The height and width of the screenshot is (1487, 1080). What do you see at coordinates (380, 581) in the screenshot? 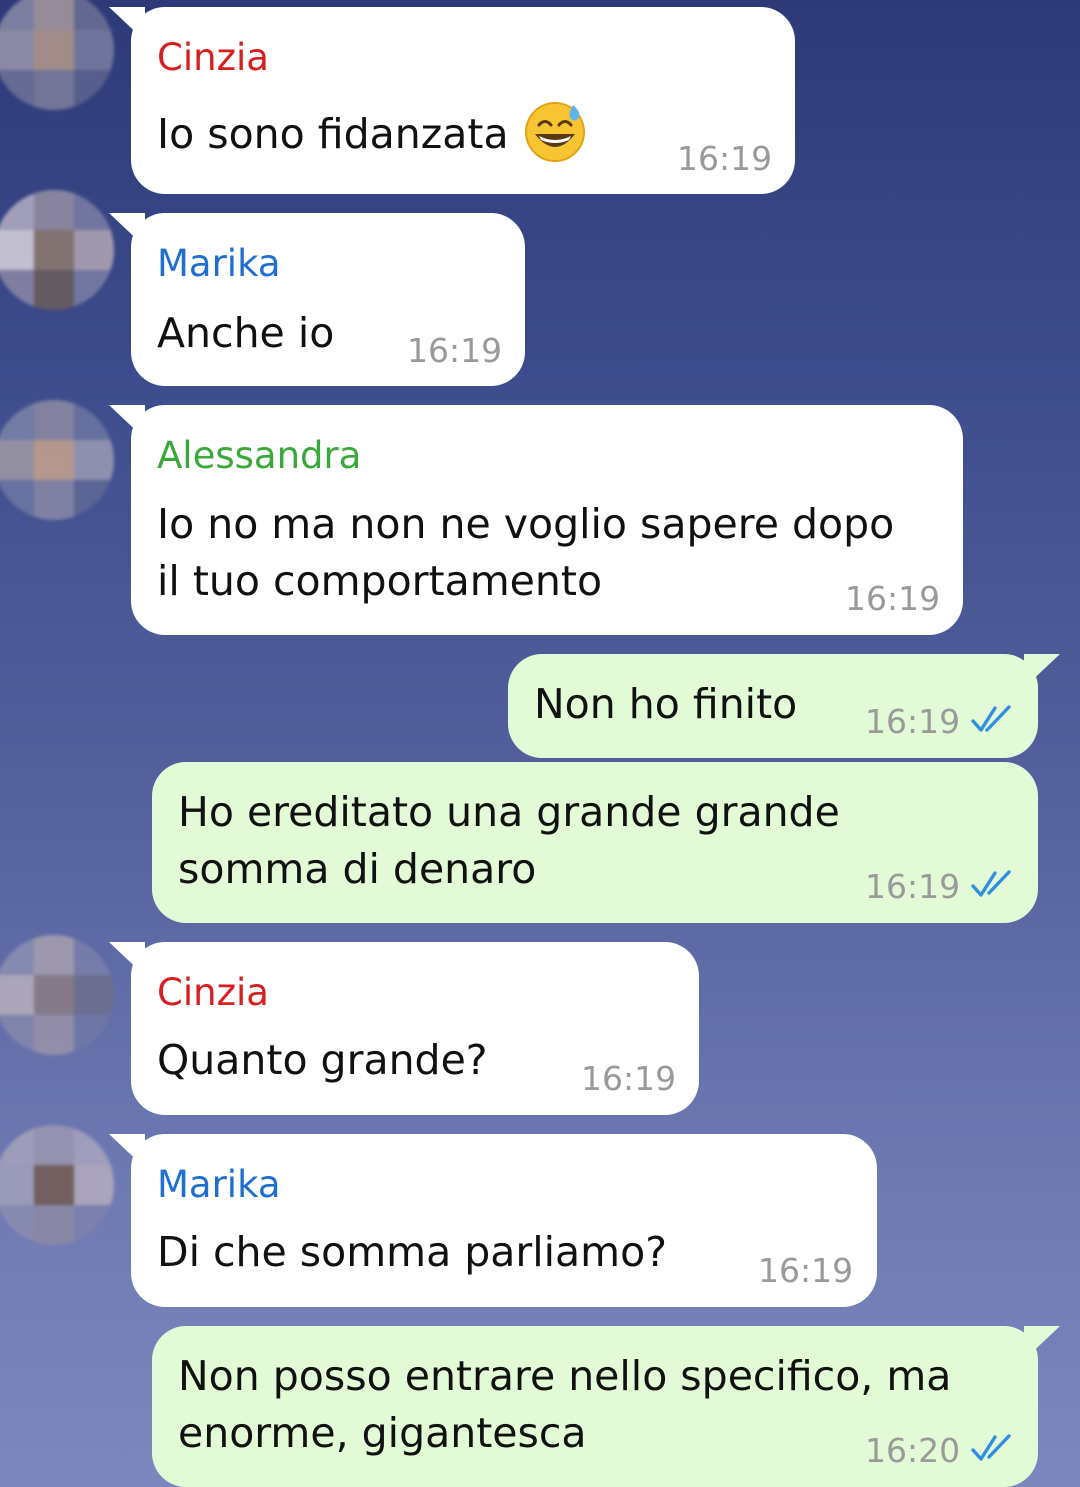
I see `message-text-line: il tuo comportamento` at bounding box center [380, 581].